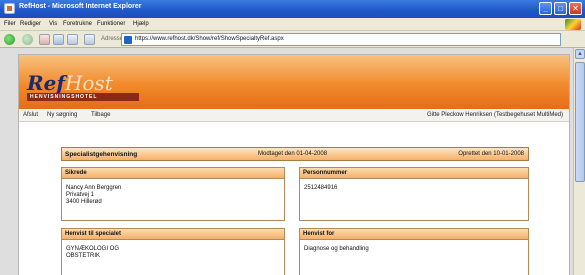  I want to click on personnummer-header: Personnummer, so click(414, 173).